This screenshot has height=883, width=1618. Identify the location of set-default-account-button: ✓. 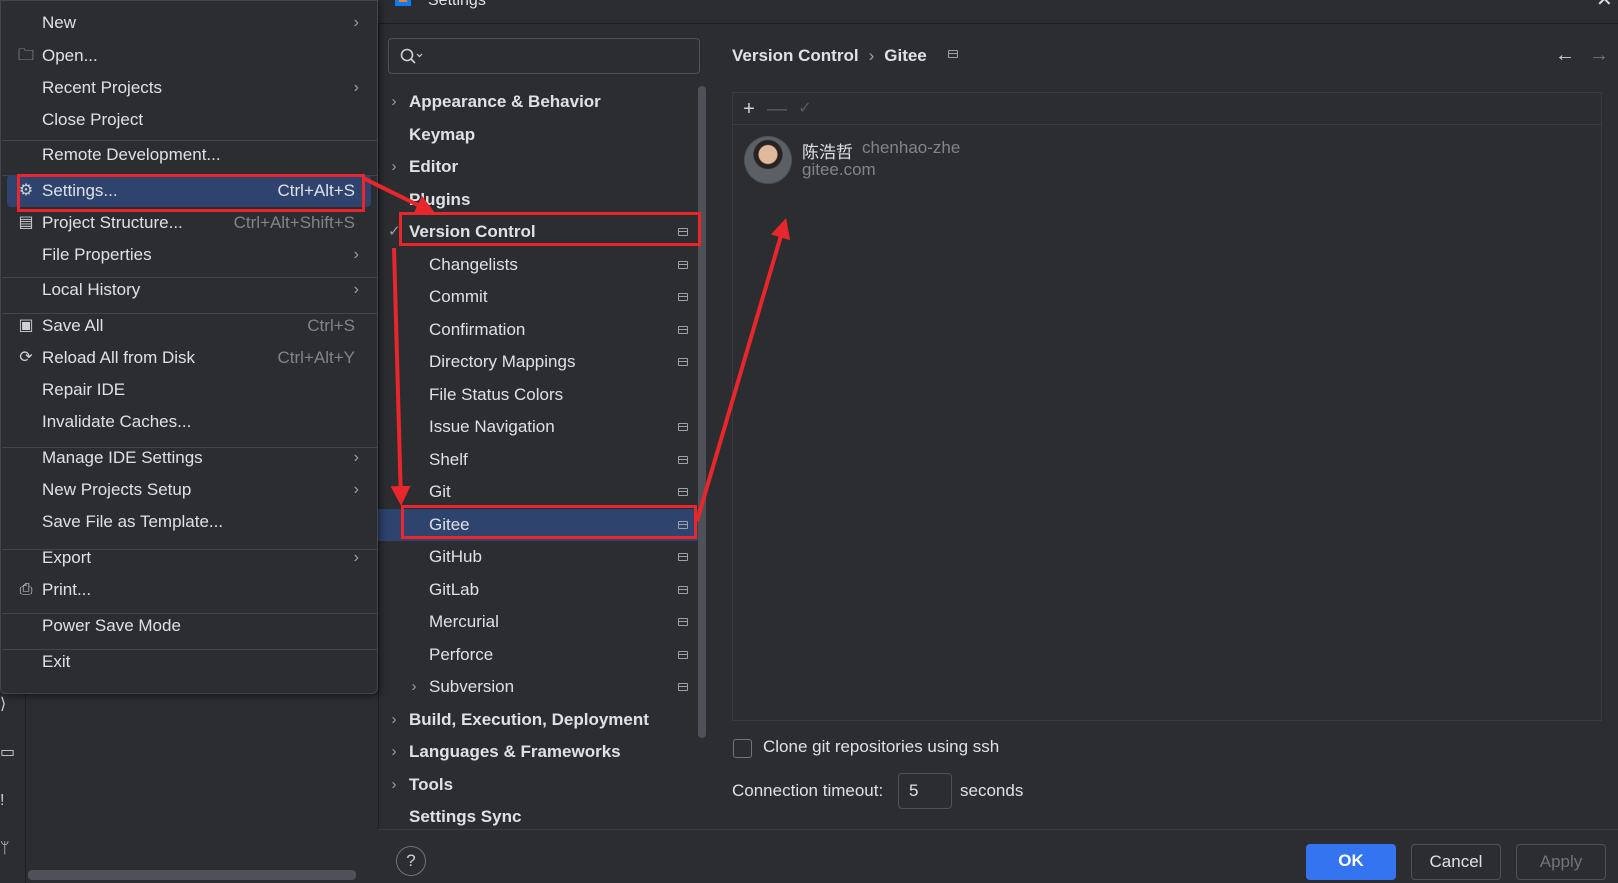
(805, 109).